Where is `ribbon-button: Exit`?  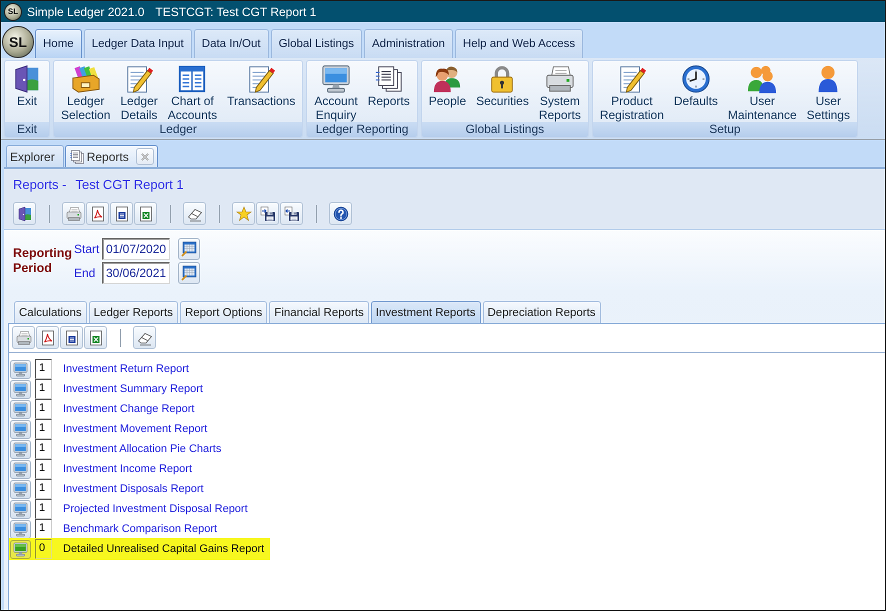
ribbon-button: Exit is located at coordinates (27, 91).